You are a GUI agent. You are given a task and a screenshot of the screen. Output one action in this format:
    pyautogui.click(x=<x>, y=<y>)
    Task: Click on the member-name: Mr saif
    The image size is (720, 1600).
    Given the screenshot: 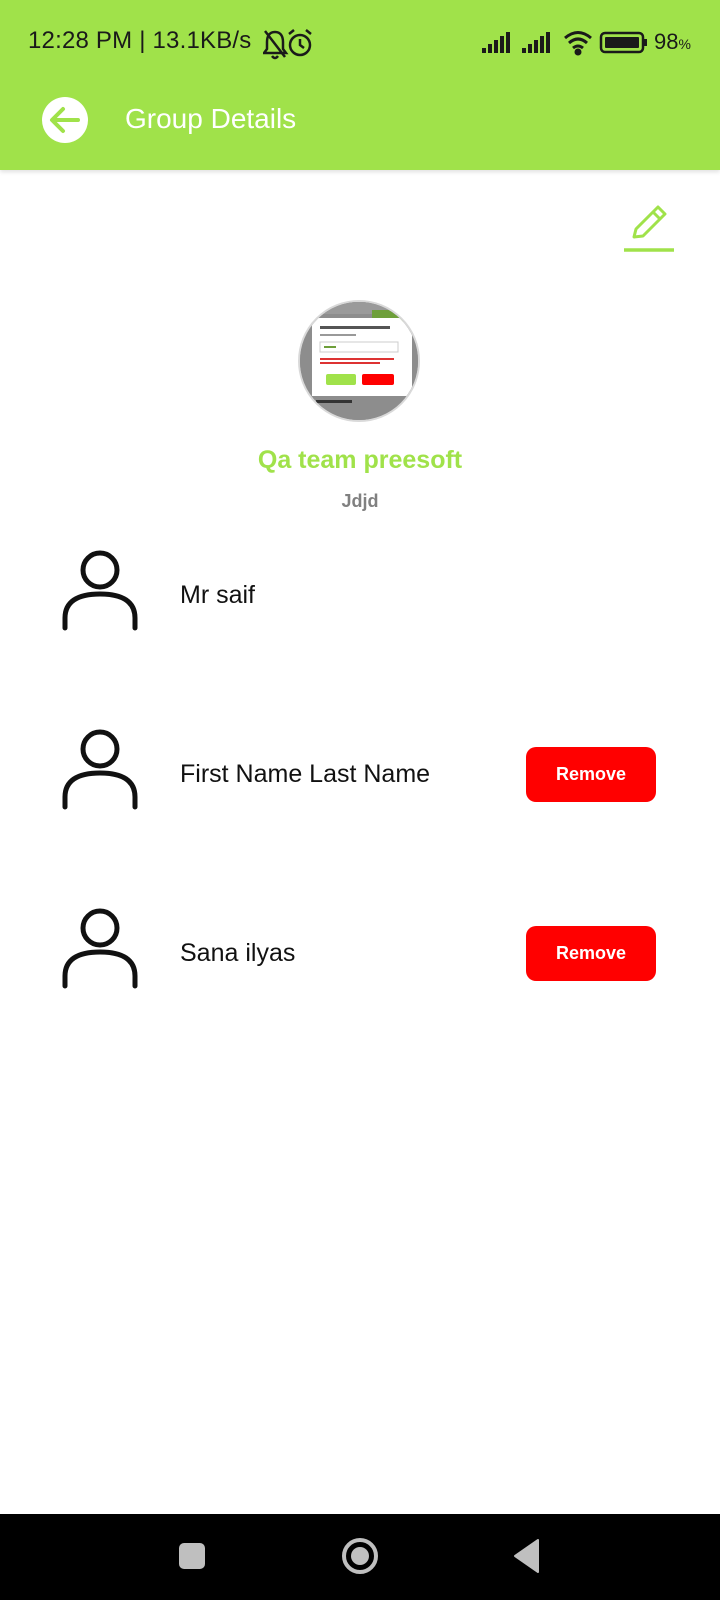 What is the action you would take?
    pyautogui.click(x=217, y=595)
    